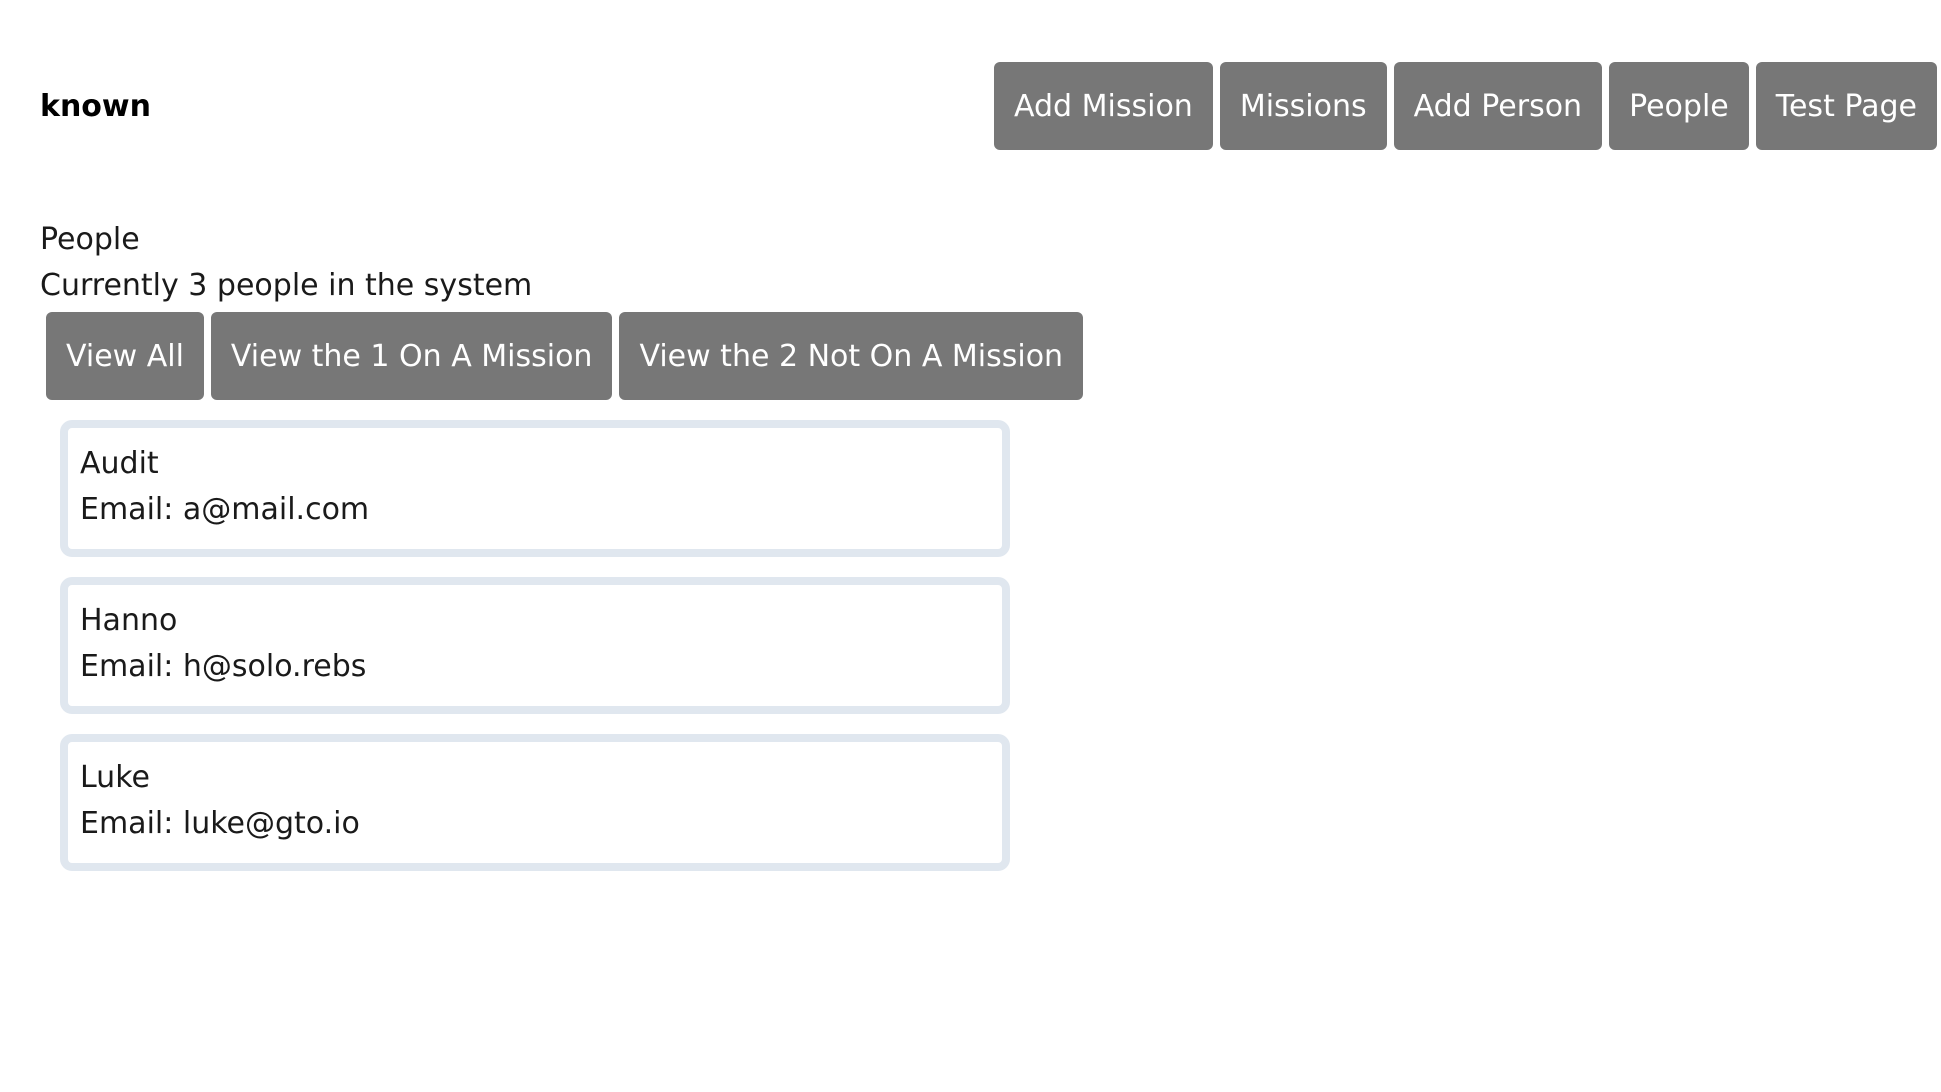 Image resolution: width=1941 pixels, height=1092 pixels. What do you see at coordinates (535, 802) in the screenshot?
I see `list-item: Luke Email: luke@gto.io` at bounding box center [535, 802].